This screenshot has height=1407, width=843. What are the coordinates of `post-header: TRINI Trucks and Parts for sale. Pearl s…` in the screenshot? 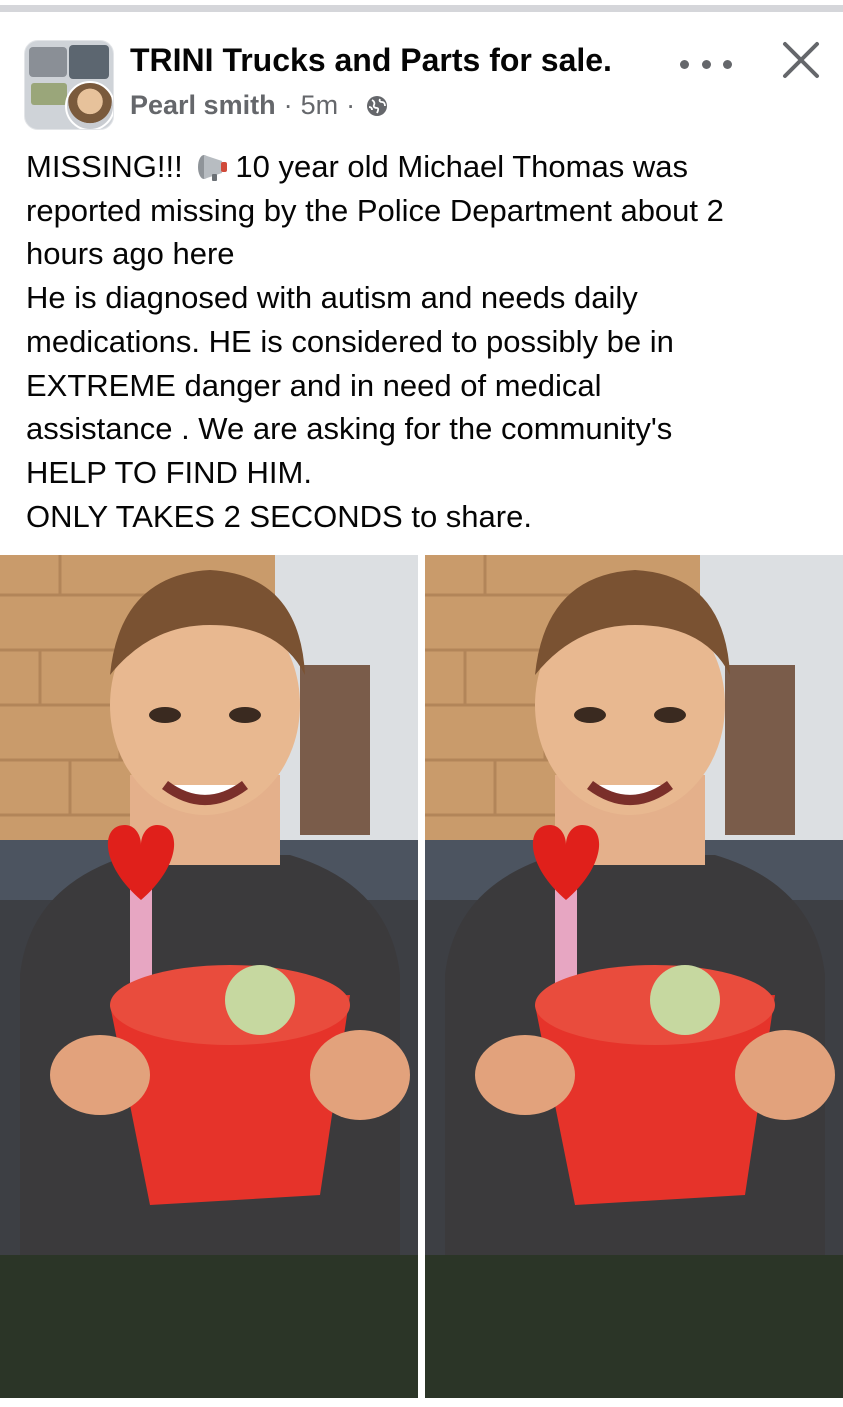 It's located at (424, 84).